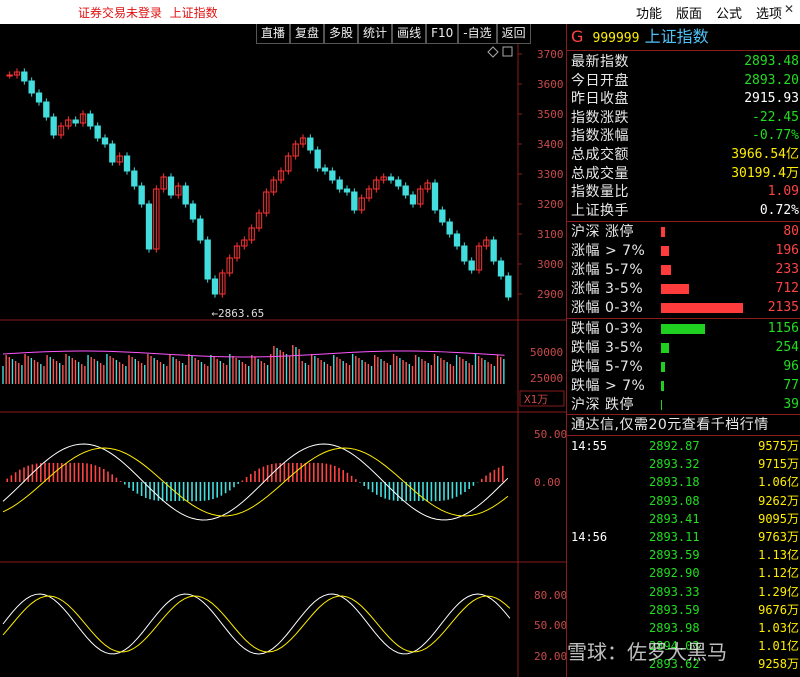 This screenshot has width=800, height=677. I want to click on quote-field-row: 指数涨幅 -0.77%, so click(685, 136).